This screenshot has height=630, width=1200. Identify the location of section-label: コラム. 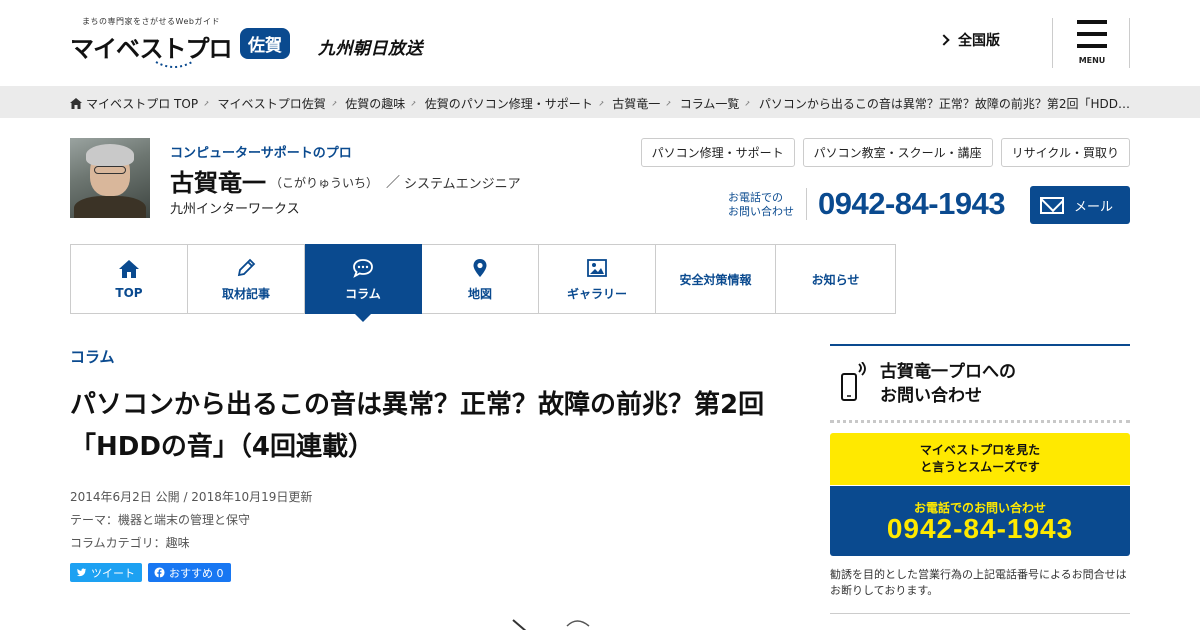
(92, 357).